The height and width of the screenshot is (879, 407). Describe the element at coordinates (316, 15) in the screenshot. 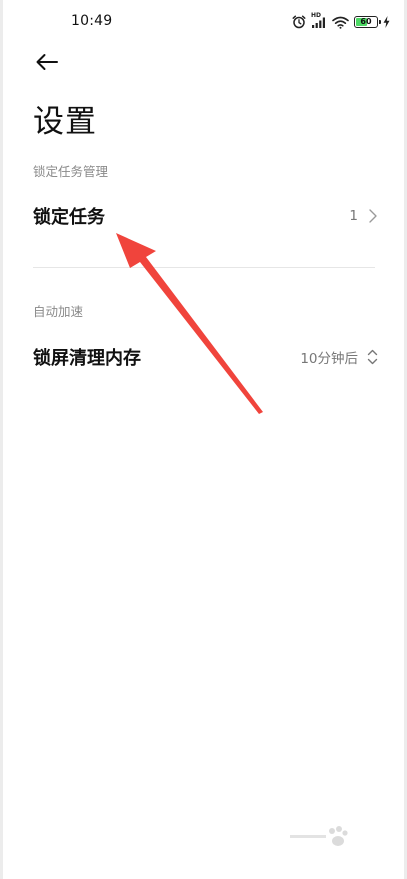

I see `network-tag: HD` at that location.